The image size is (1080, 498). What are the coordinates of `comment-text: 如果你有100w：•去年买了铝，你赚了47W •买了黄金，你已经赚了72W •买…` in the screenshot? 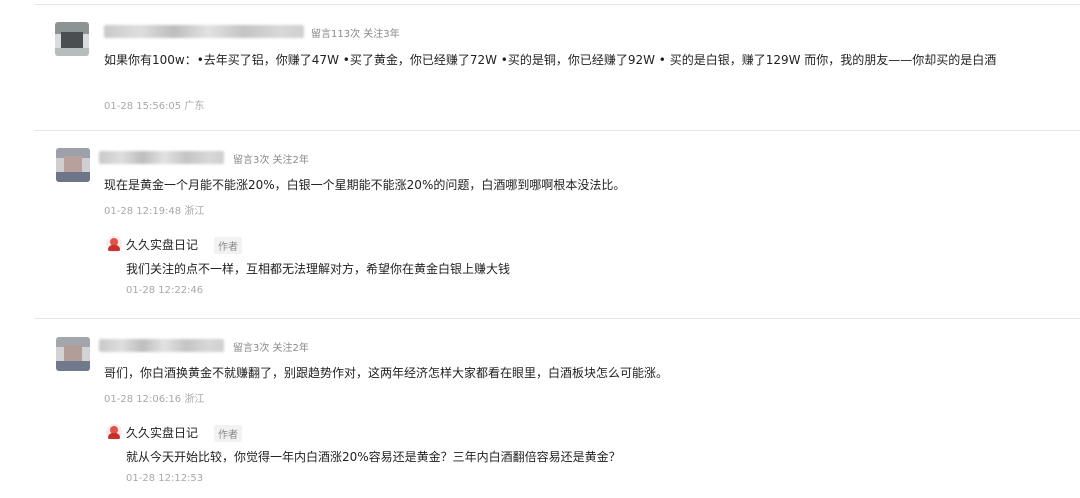 It's located at (550, 60).